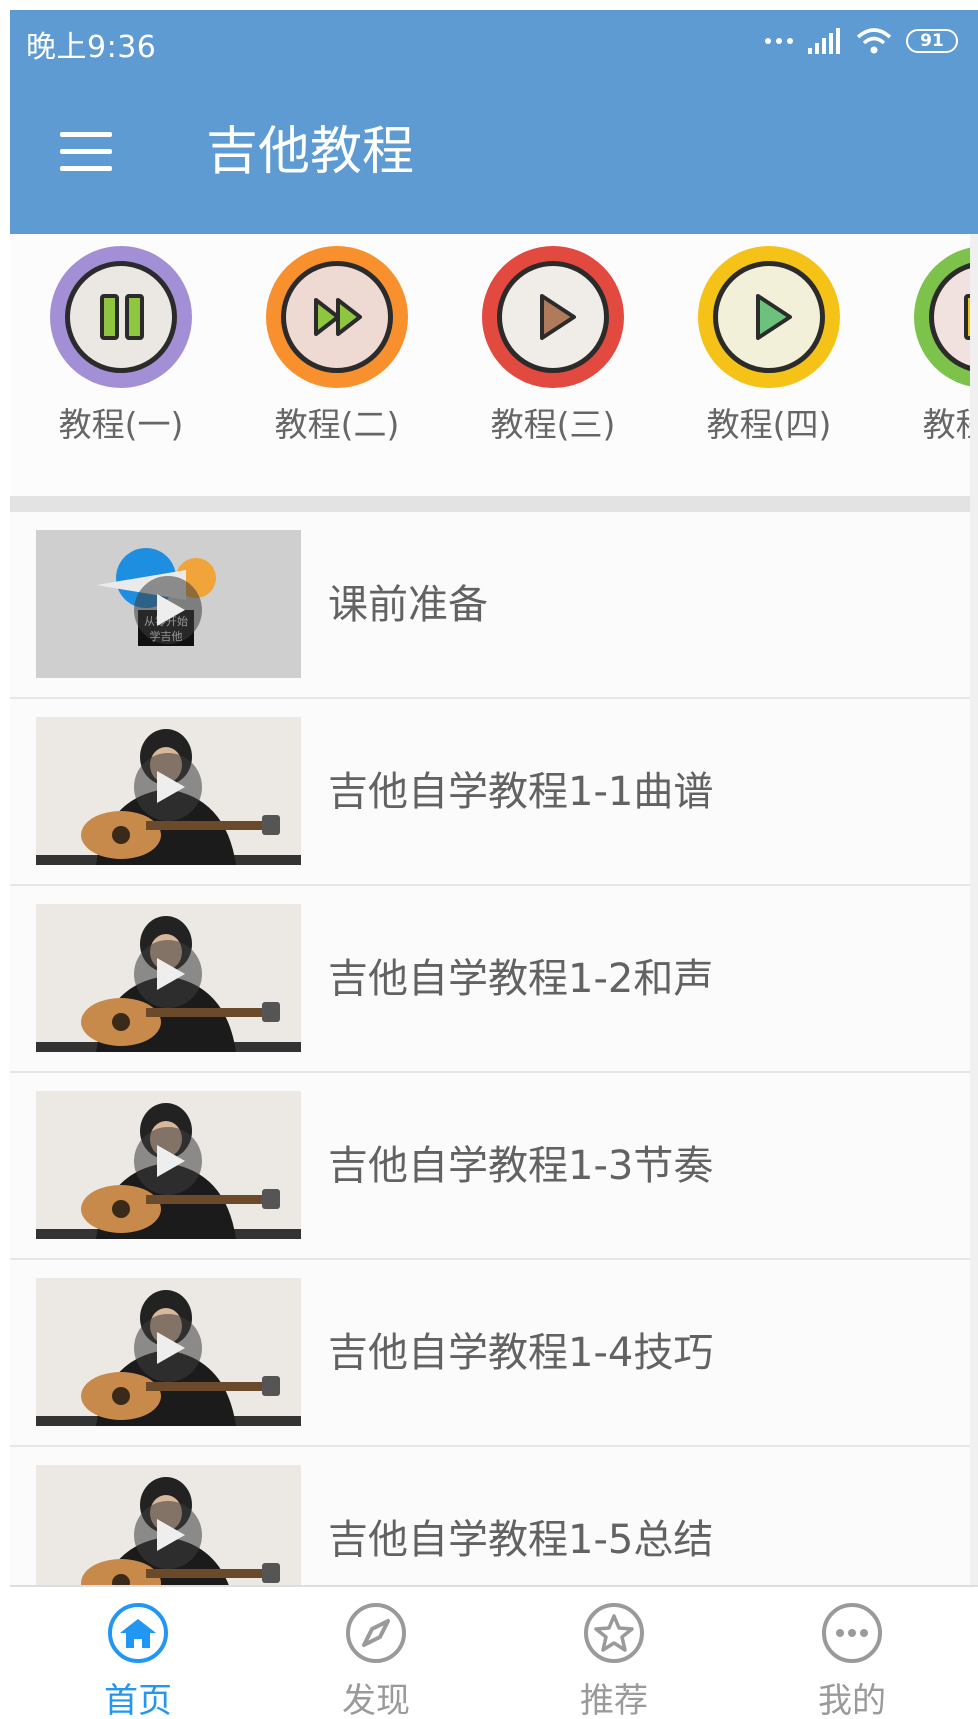  What do you see at coordinates (494, 504) in the screenshot?
I see `section-divider` at bounding box center [494, 504].